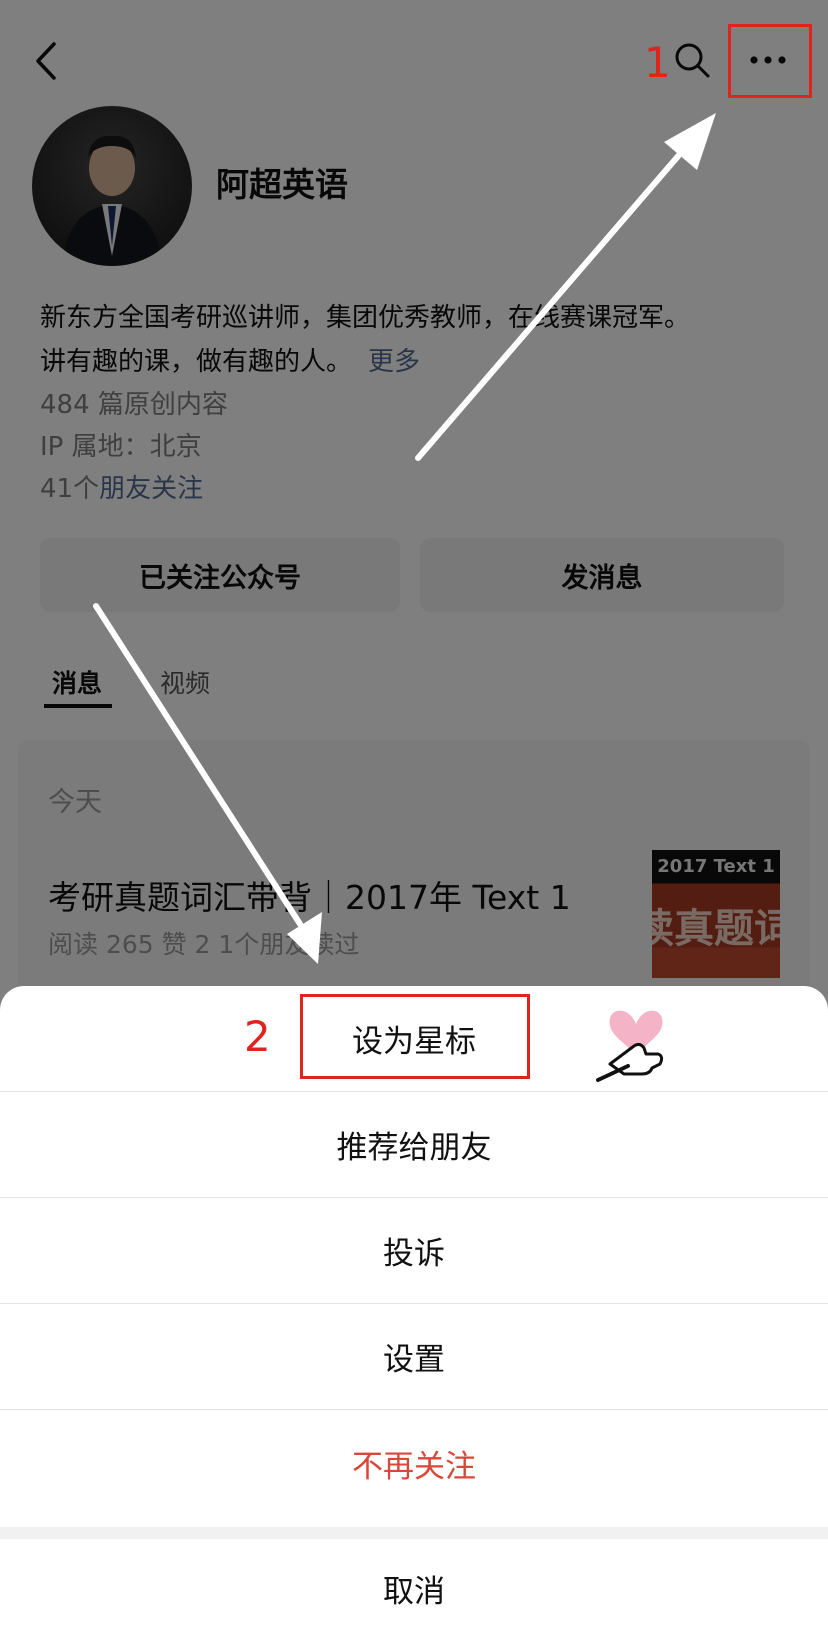 This screenshot has width=828, height=1637. What do you see at coordinates (414, 1251) in the screenshot?
I see `report-option: 投诉` at bounding box center [414, 1251].